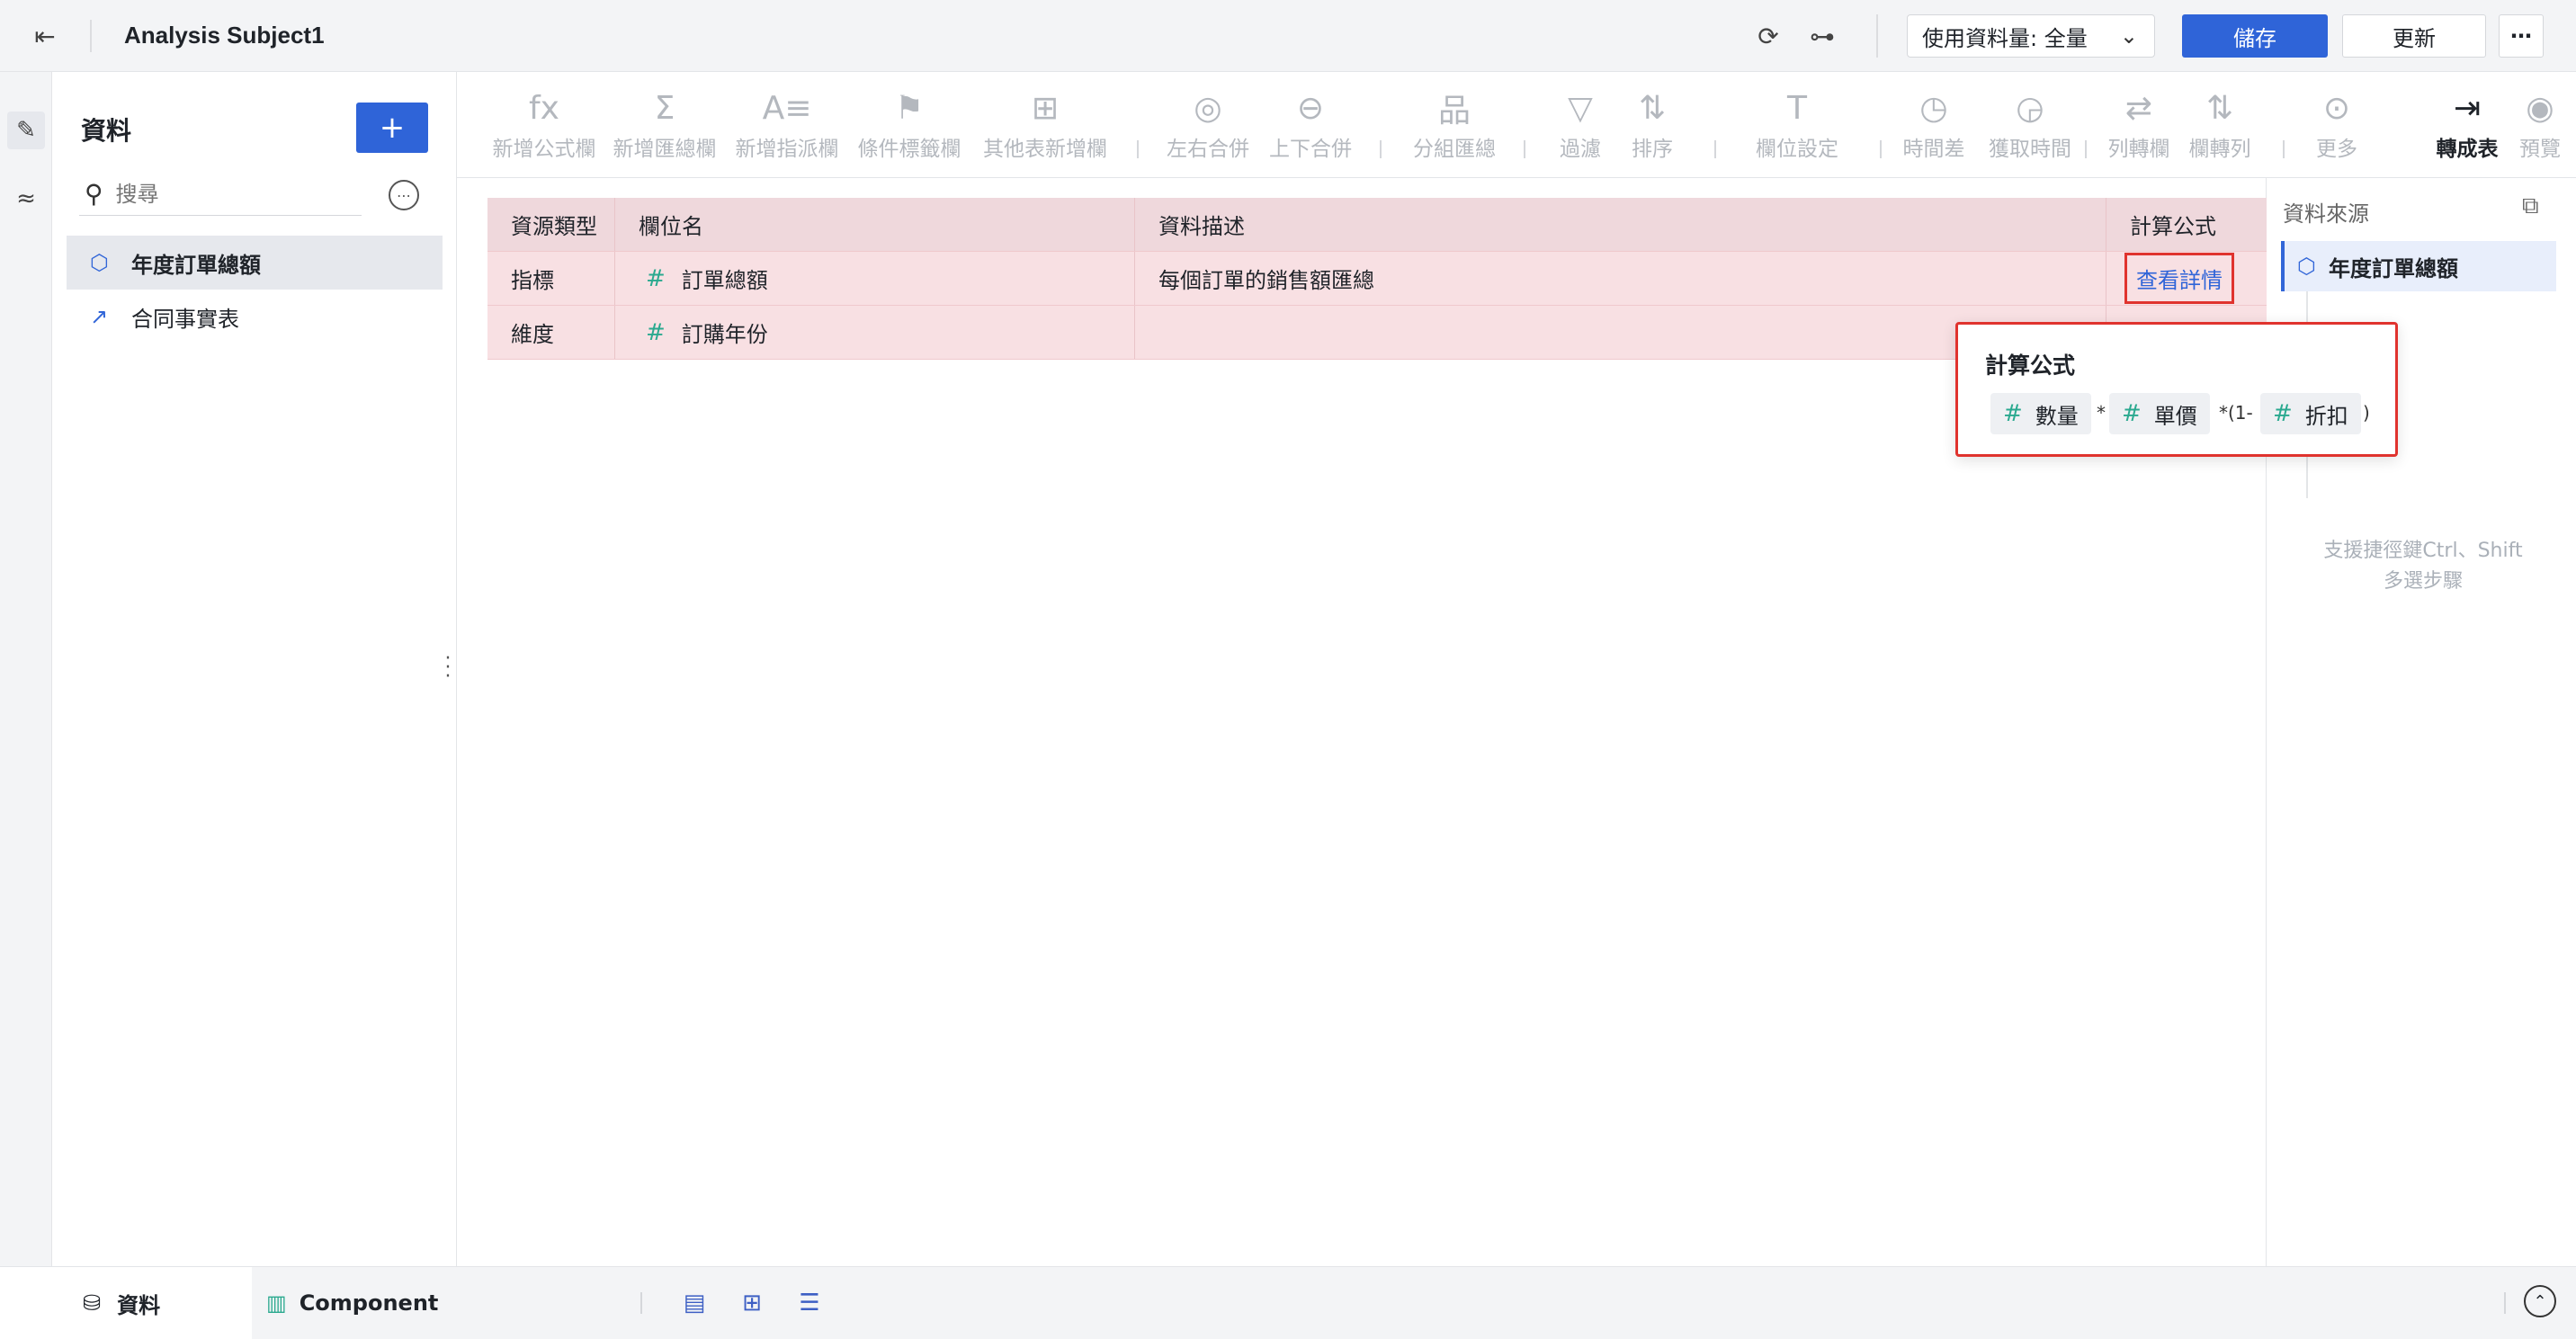 The height and width of the screenshot is (1339, 2576). Describe the element at coordinates (2414, 36) in the screenshot. I see `refresh-button: 更新` at that location.